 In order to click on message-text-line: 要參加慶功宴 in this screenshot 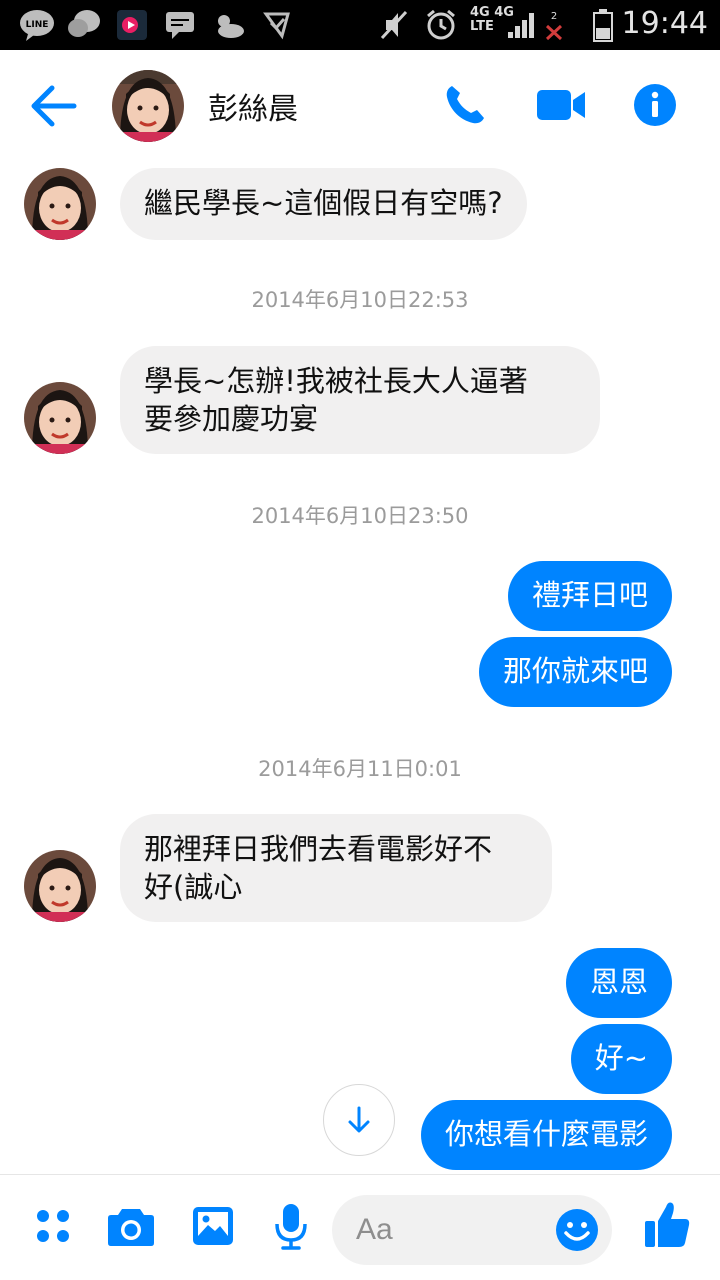, I will do `click(231, 419)`.